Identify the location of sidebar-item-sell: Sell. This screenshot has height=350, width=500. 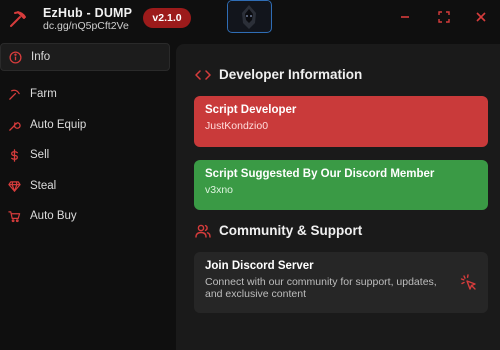
(85, 155).